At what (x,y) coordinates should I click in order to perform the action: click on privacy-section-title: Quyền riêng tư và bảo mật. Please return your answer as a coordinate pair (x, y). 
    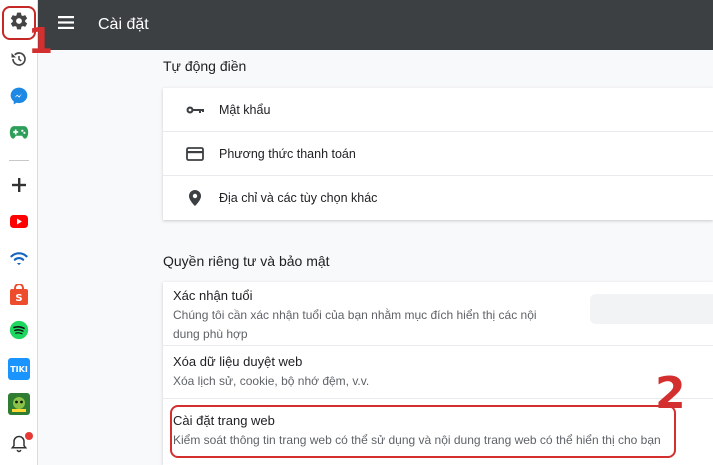
    Looking at the image, I should click on (246, 261).